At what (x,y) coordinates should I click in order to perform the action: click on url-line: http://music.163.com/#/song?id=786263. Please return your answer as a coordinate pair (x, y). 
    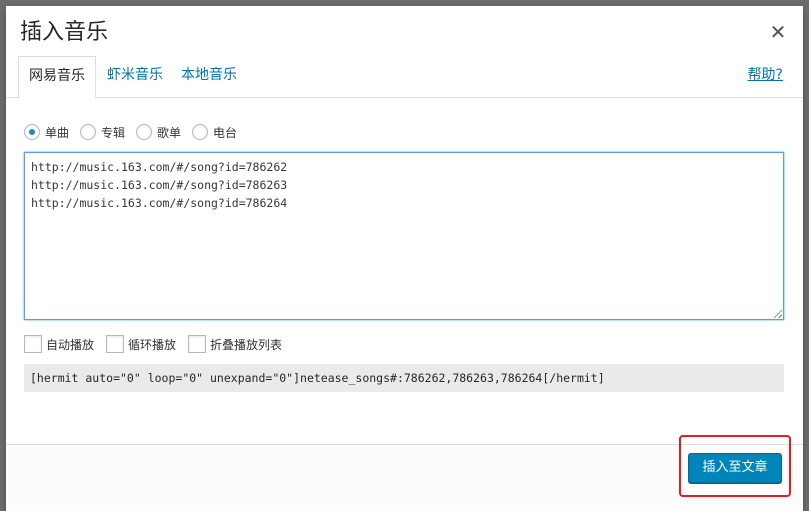
    Looking at the image, I should click on (159, 185).